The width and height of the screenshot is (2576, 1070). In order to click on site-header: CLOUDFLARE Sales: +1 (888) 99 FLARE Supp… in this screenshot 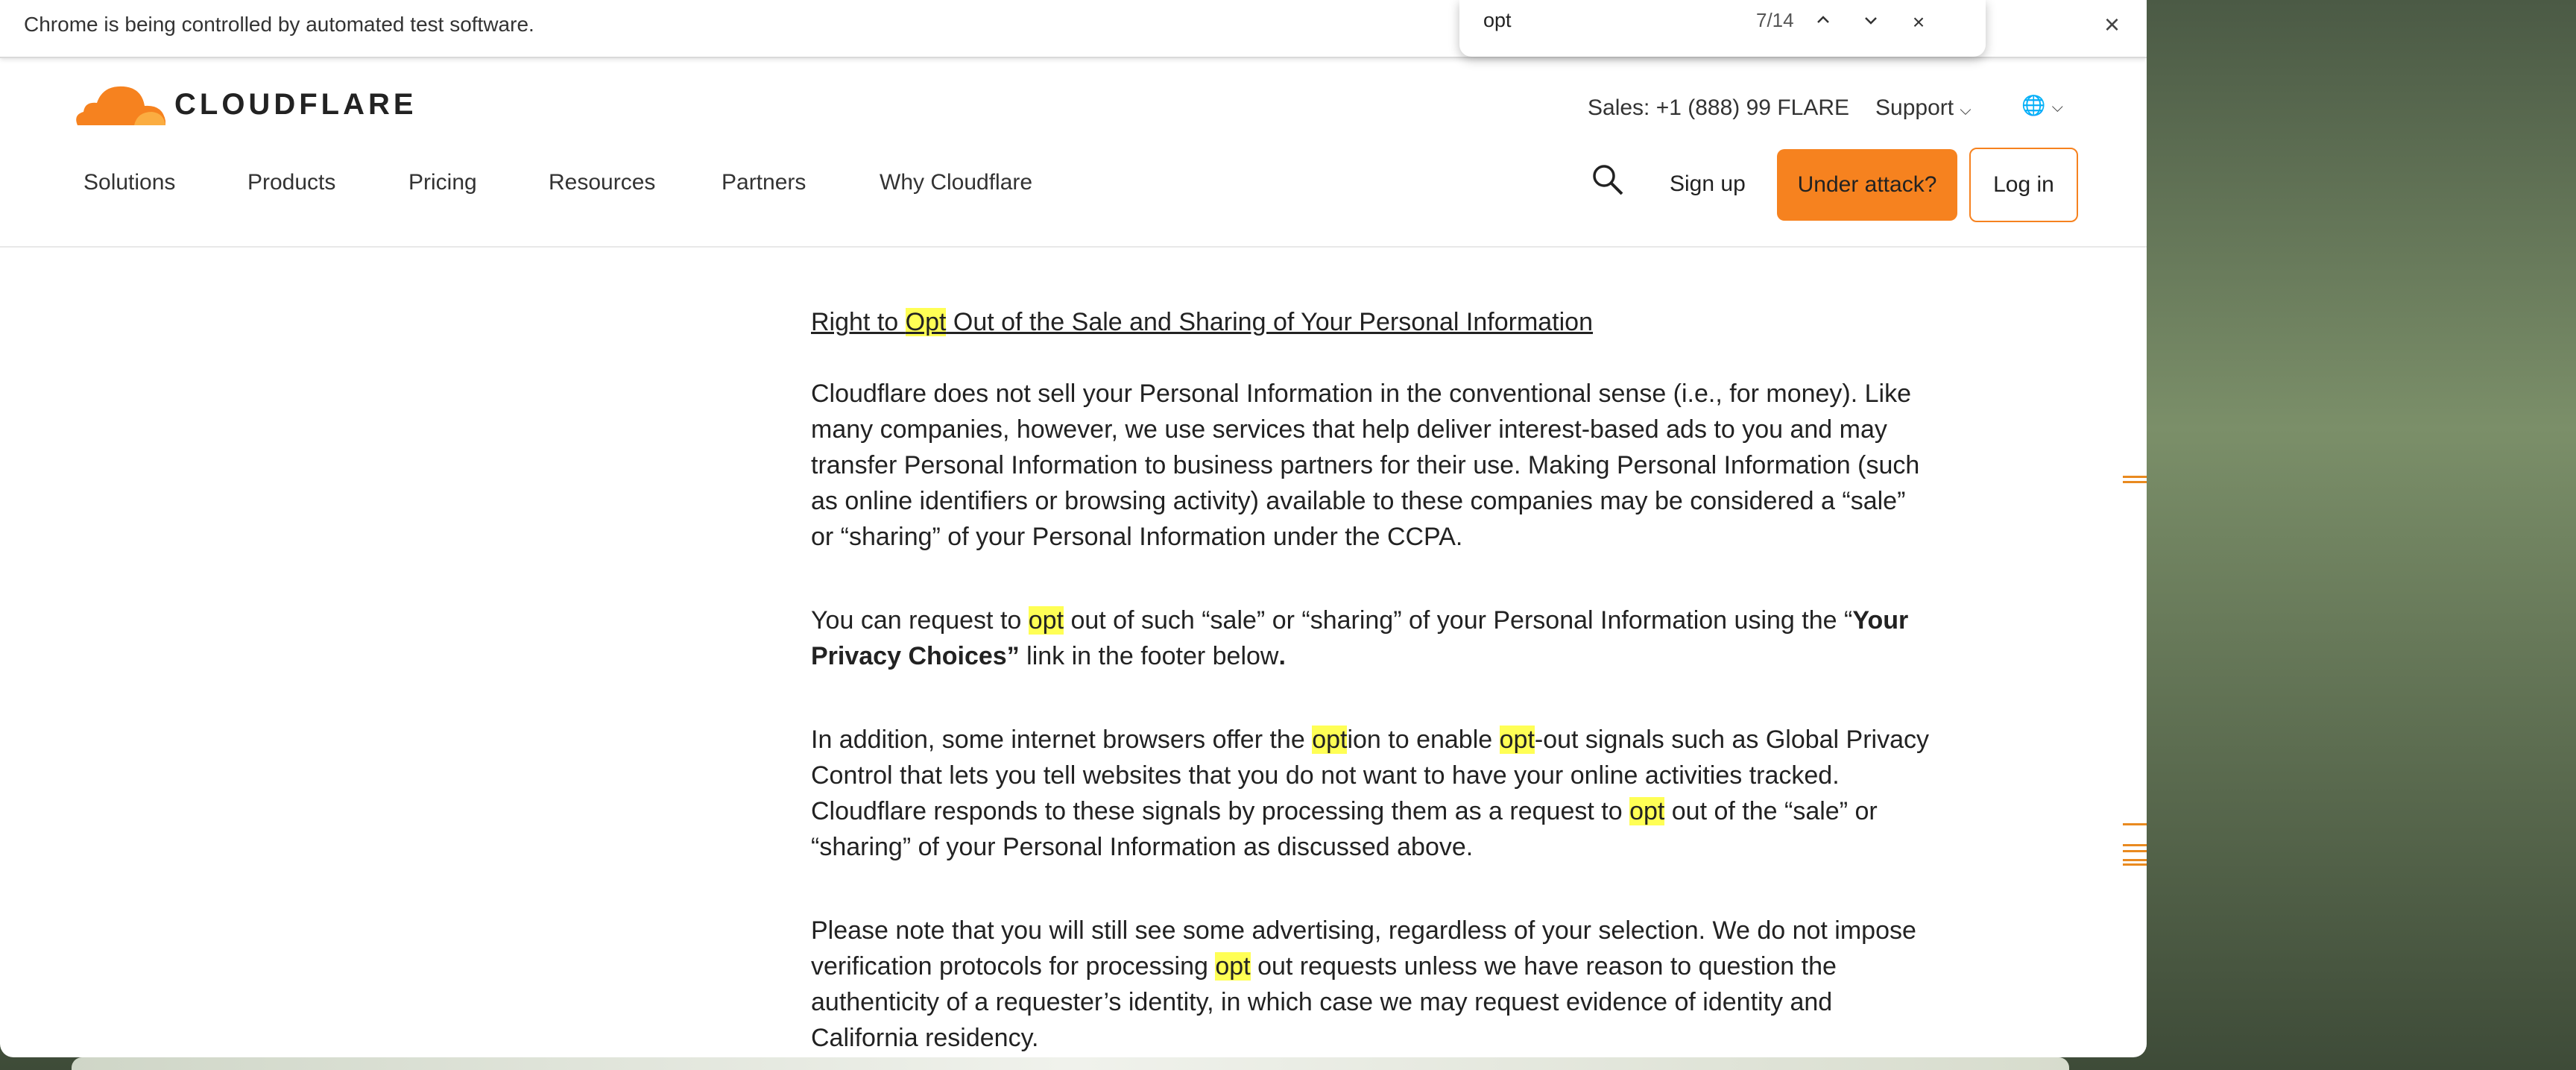, I will do `click(1073, 152)`.